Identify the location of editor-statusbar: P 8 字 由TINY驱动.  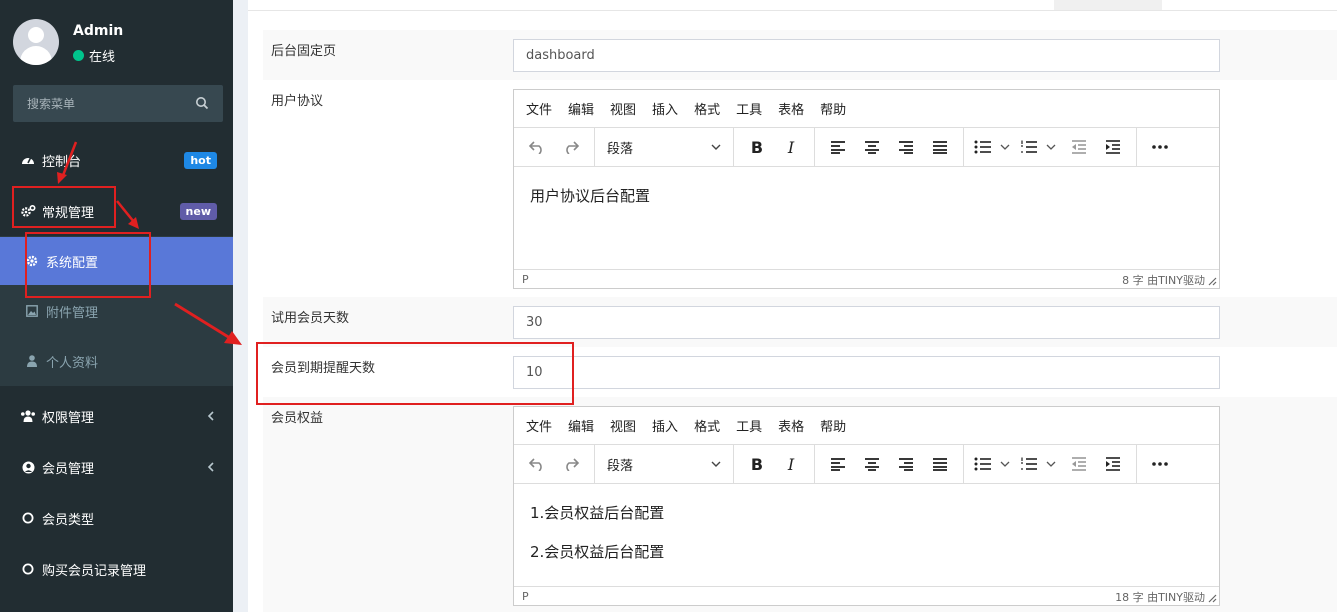
(866, 278).